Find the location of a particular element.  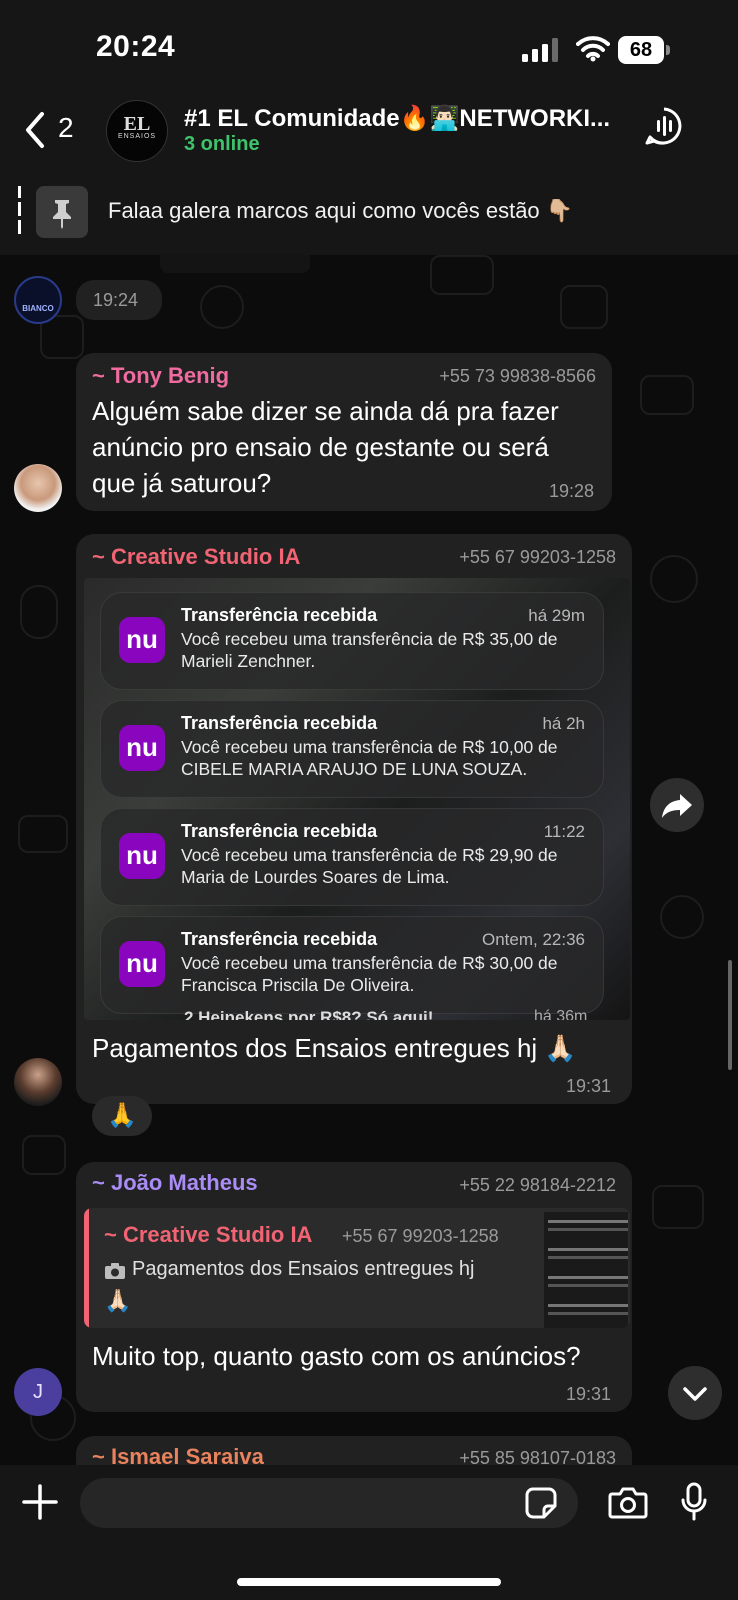

scrollbar is located at coordinates (730, 1015).